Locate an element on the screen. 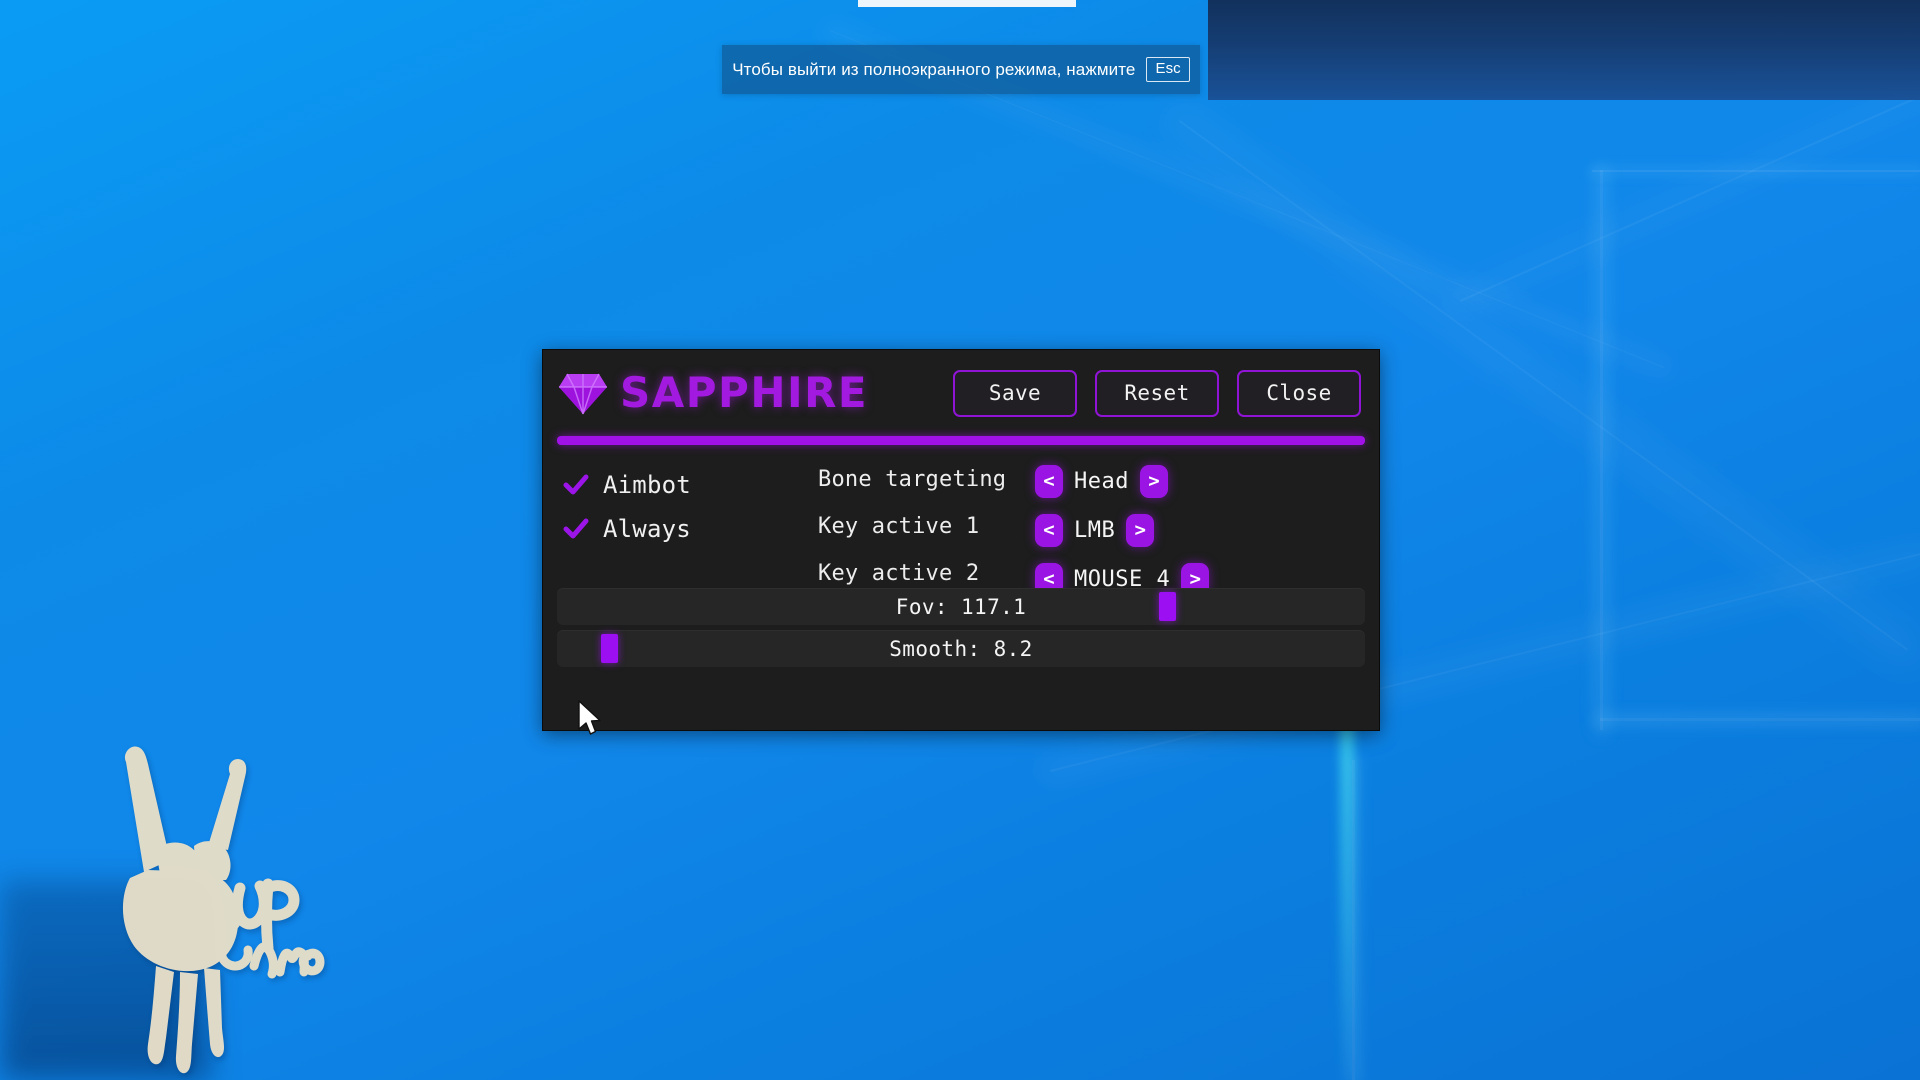 The height and width of the screenshot is (1080, 1920). fov-slider: Fov: 117.1 is located at coordinates (961, 606).